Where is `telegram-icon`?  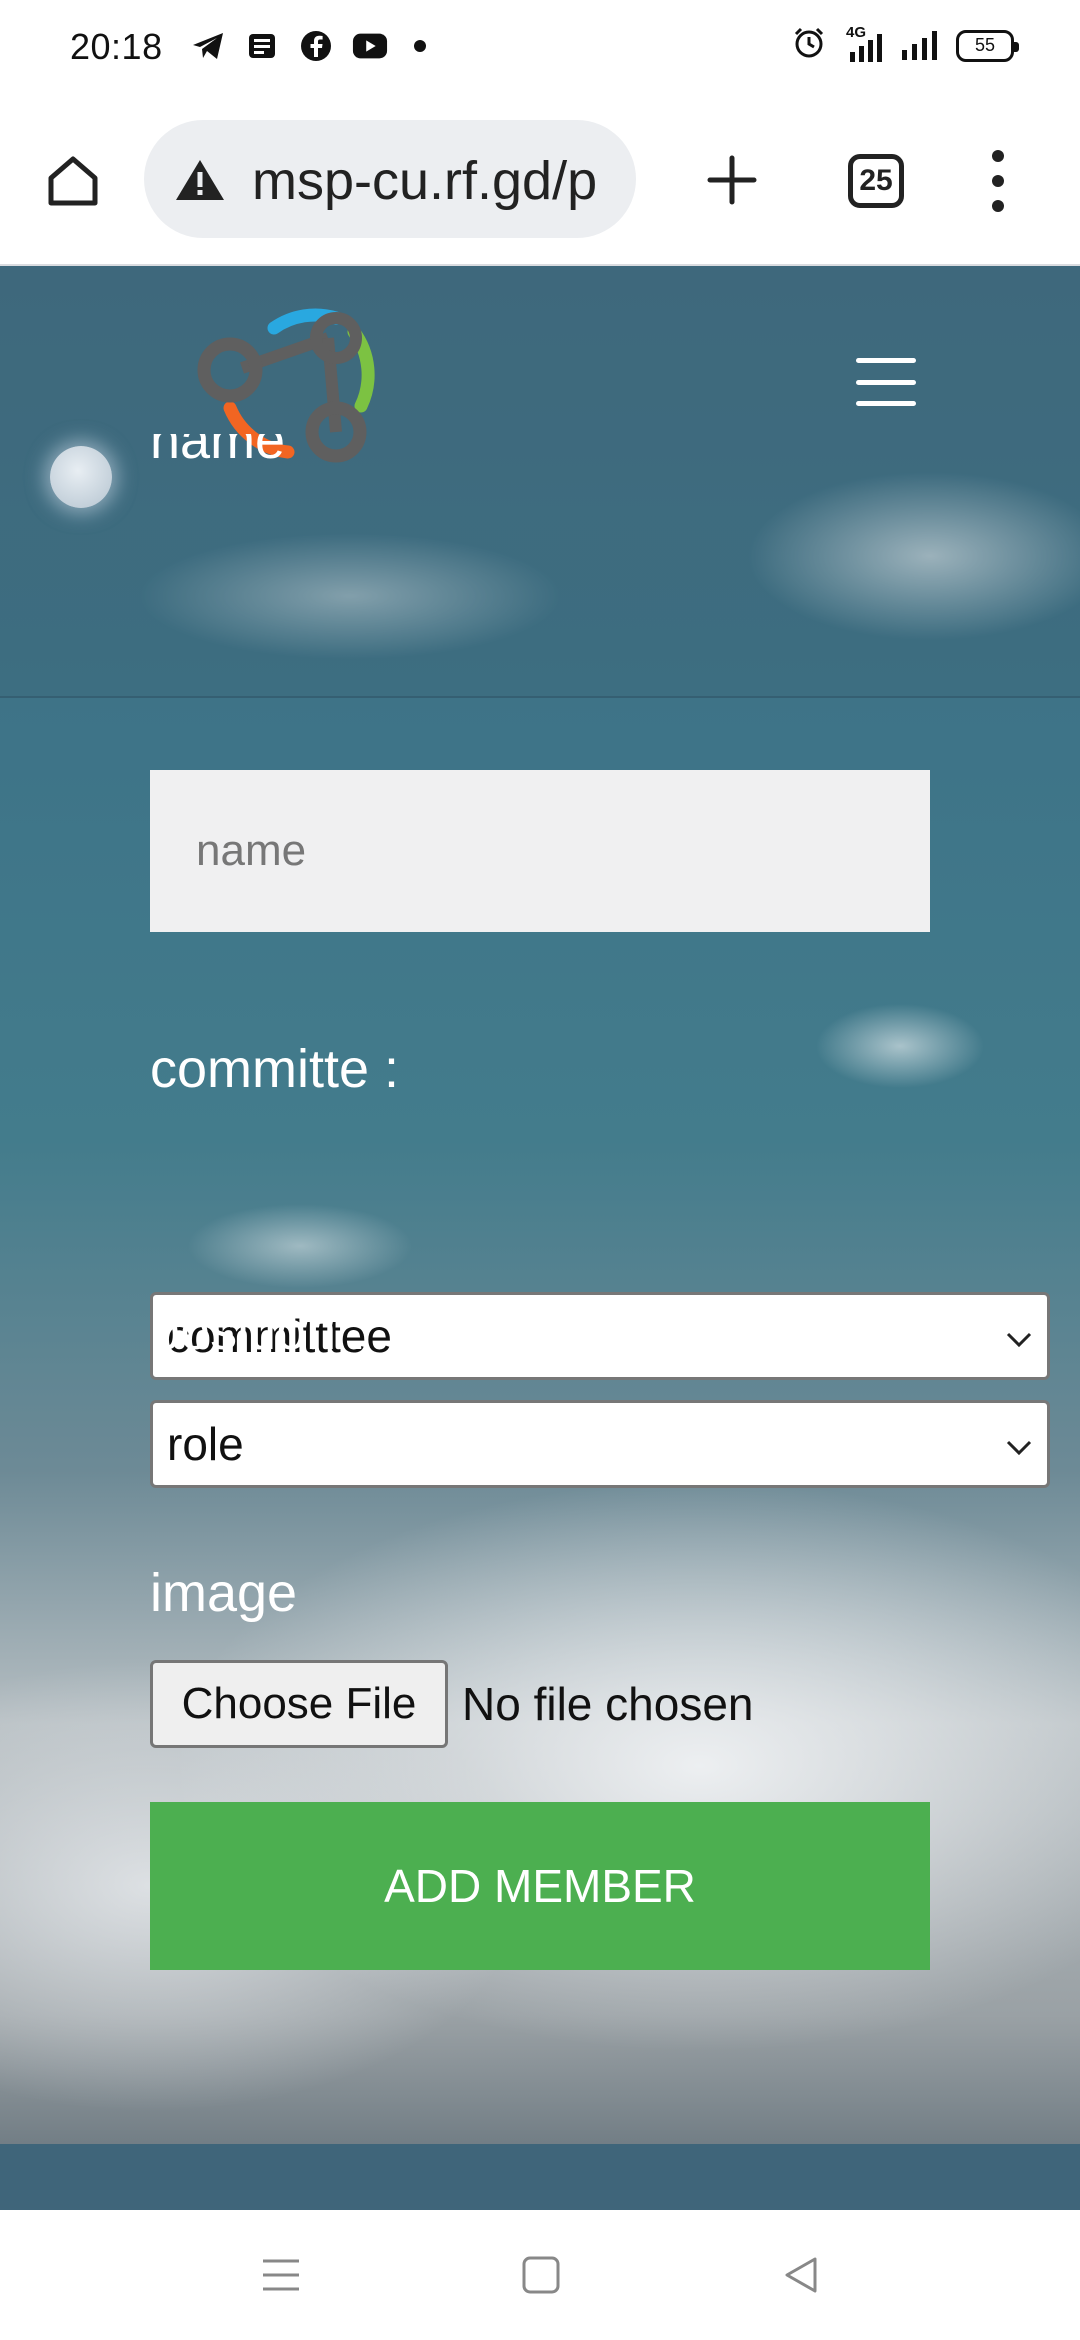 telegram-icon is located at coordinates (208, 46).